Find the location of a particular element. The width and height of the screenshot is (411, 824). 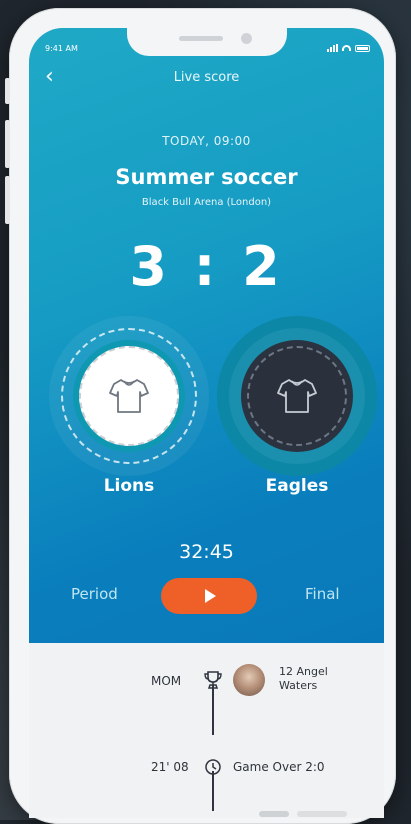

battery-icon is located at coordinates (362, 48).